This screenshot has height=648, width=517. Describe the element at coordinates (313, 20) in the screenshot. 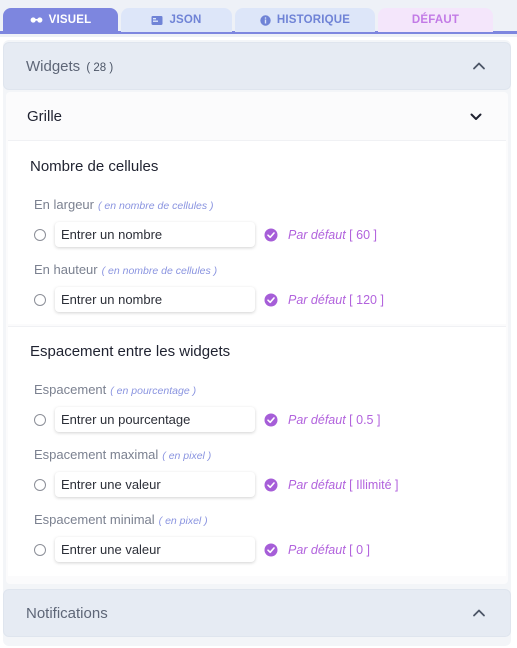

I see `tab-historique-label: HISTORIQUE` at that location.